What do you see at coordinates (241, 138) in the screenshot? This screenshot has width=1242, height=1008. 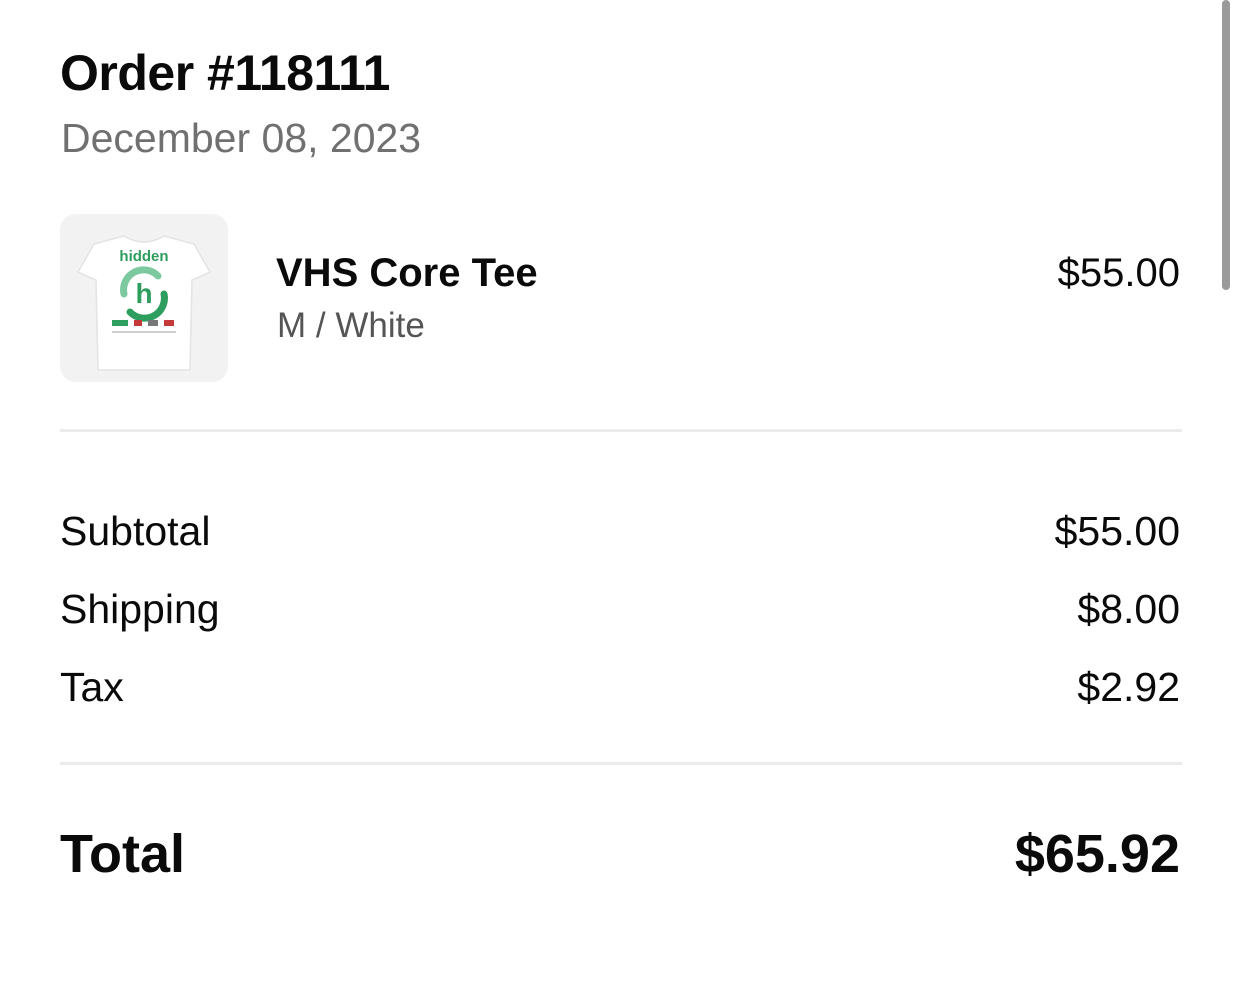 I see `order-date: December 08, 2023` at bounding box center [241, 138].